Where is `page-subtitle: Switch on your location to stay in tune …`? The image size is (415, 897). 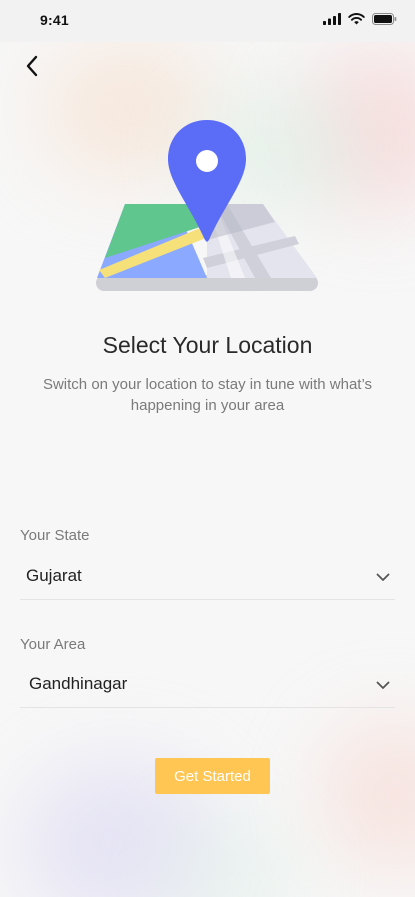 page-subtitle: Switch on your location to stay in tune … is located at coordinates (207, 395).